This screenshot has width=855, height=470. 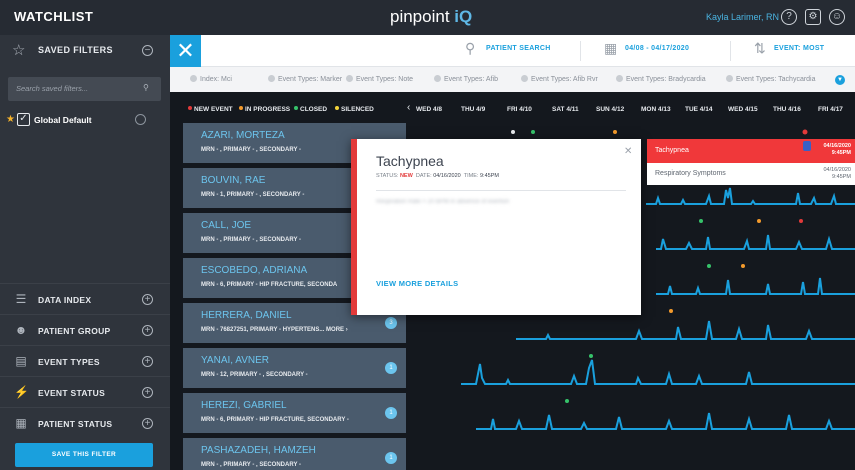 I want to click on saved-filters-header: ☆ SAVED FILTERS −, so click(x=87, y=52).